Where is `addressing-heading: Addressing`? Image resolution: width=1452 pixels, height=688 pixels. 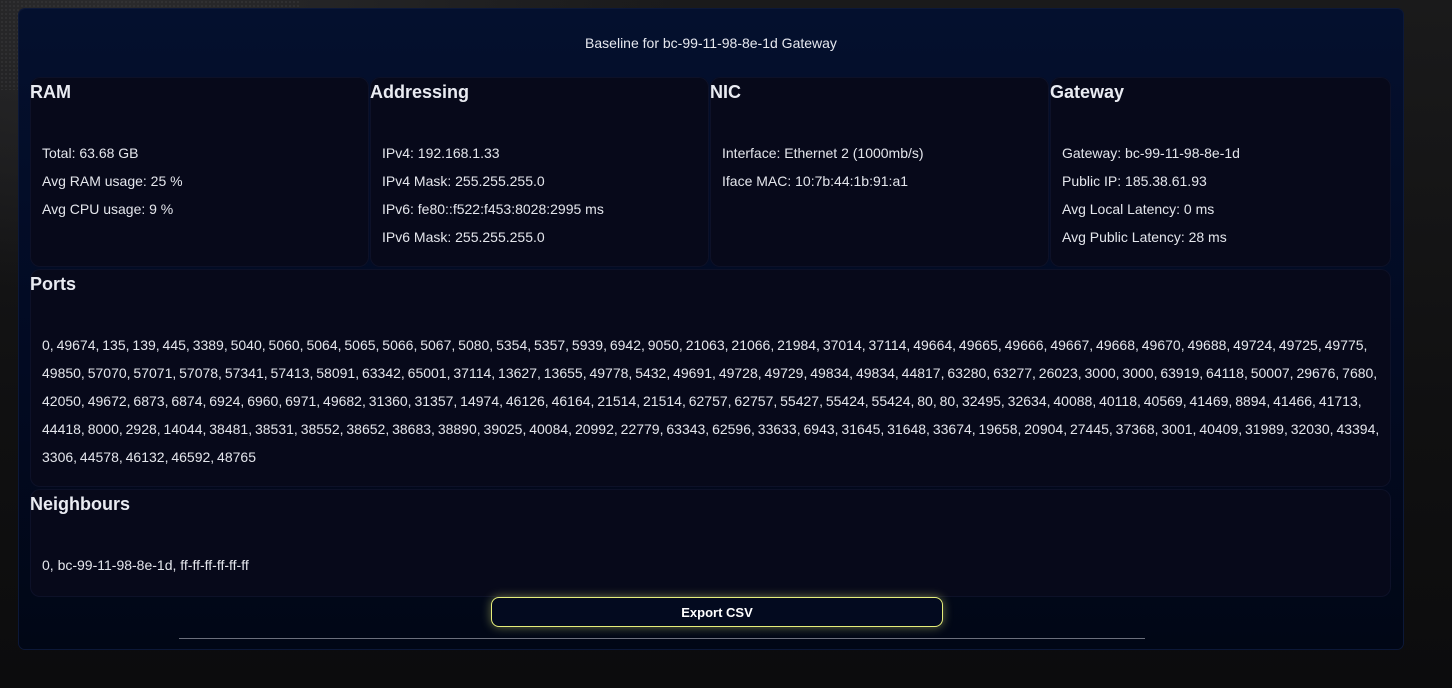
addressing-heading: Addressing is located at coordinates (420, 92).